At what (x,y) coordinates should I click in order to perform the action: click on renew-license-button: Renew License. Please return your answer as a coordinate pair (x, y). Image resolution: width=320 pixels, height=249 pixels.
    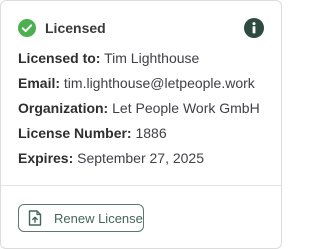
    Looking at the image, I should click on (81, 218).